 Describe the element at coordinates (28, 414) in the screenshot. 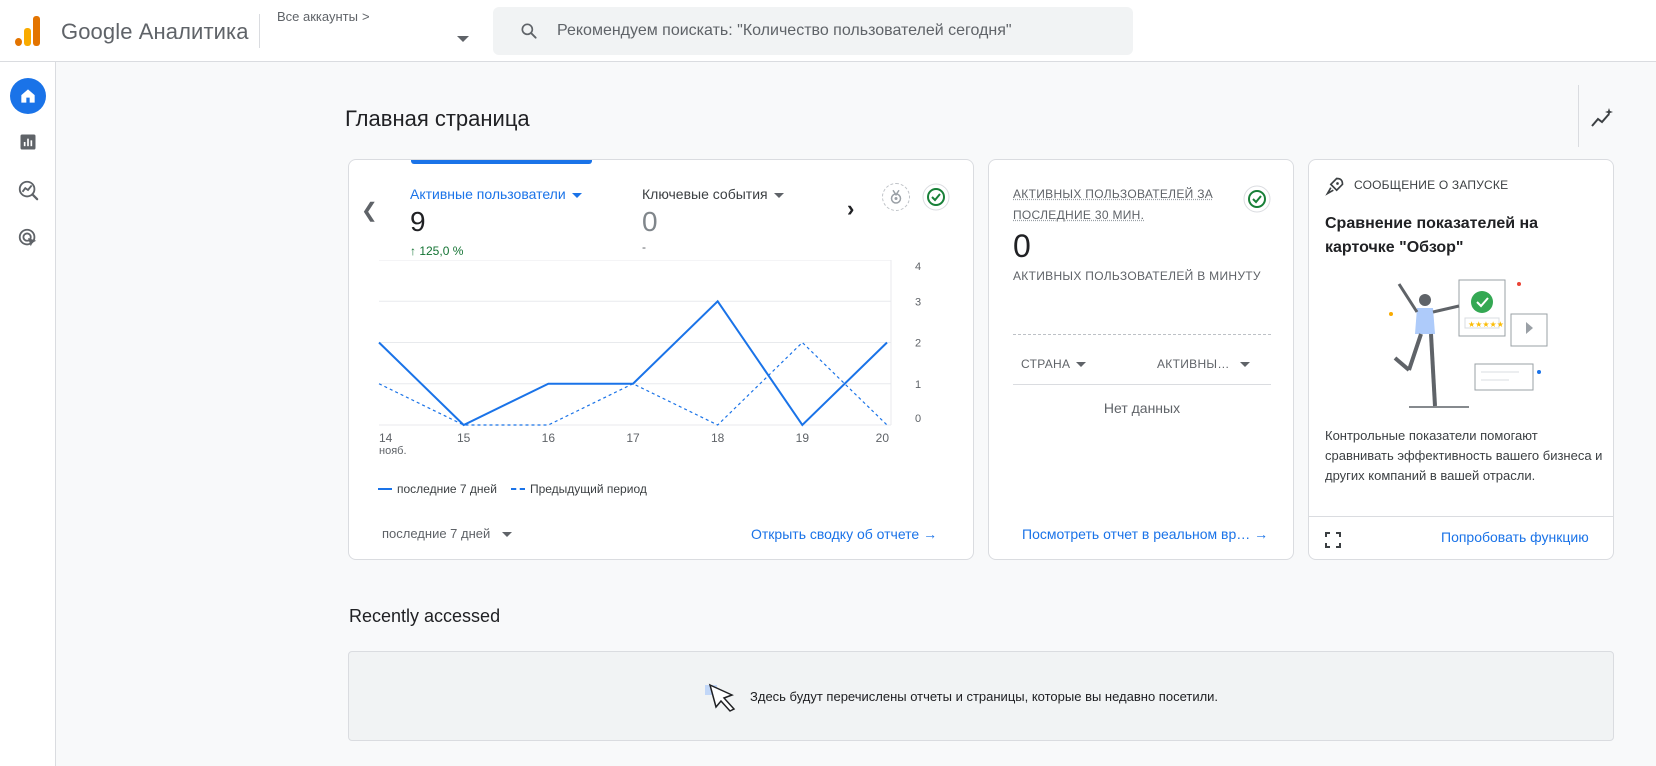

I see `left-nav` at that location.